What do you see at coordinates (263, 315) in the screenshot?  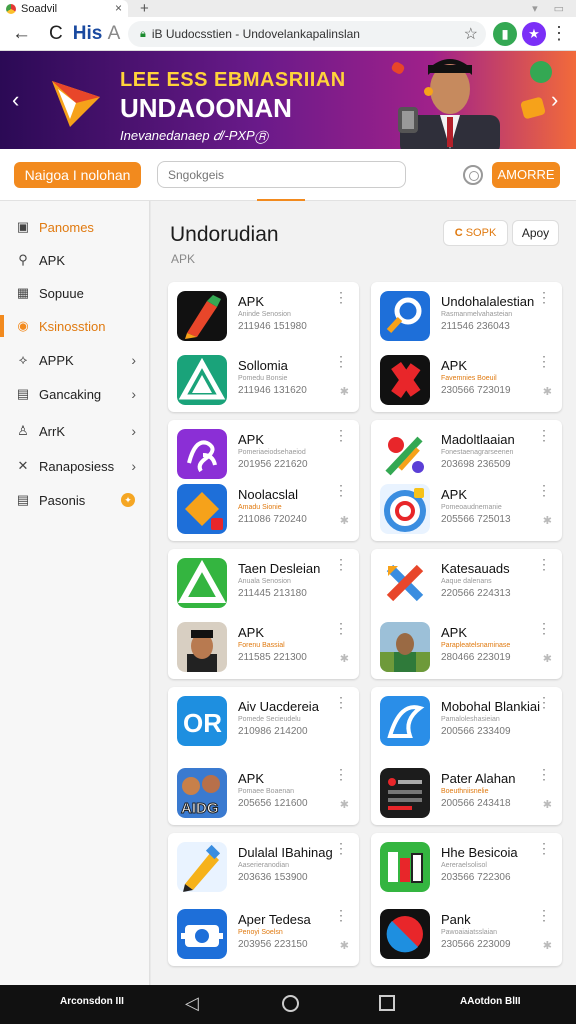 I see `app-list-item: APK Aninde Senosion 211946 151980 ⋮` at bounding box center [263, 315].